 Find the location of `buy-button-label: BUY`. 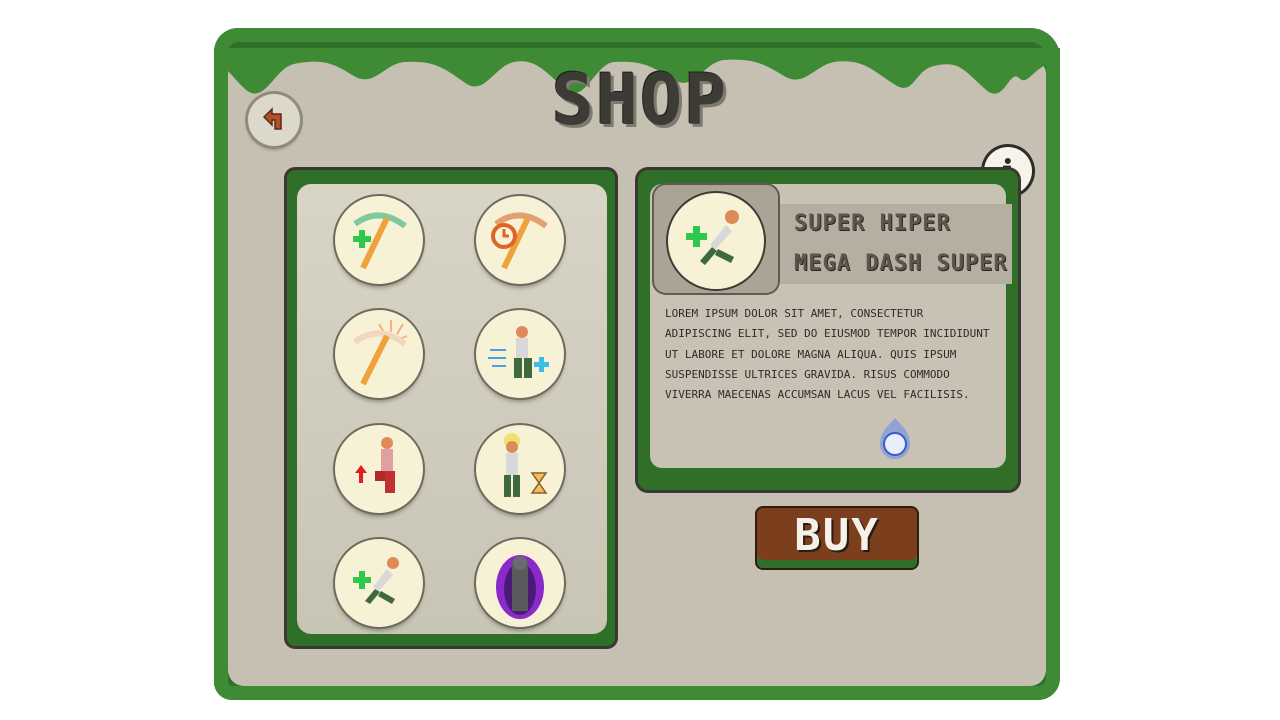

buy-button-label: BUY is located at coordinates (837, 535).